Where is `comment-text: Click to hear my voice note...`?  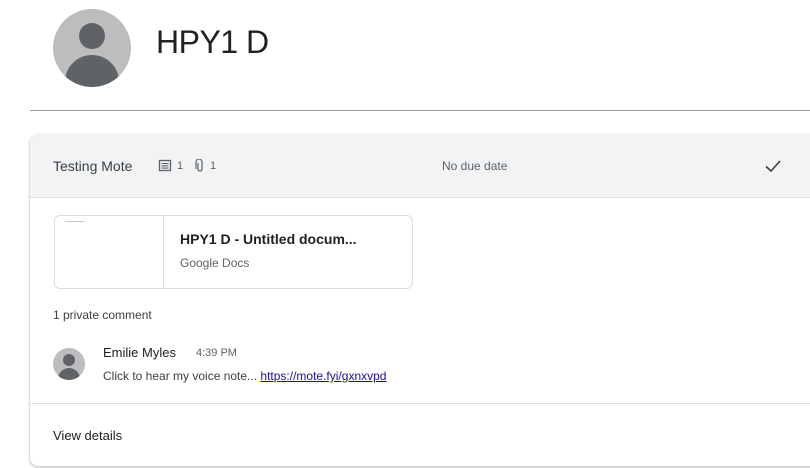 comment-text: Click to hear my voice note... is located at coordinates (182, 376).